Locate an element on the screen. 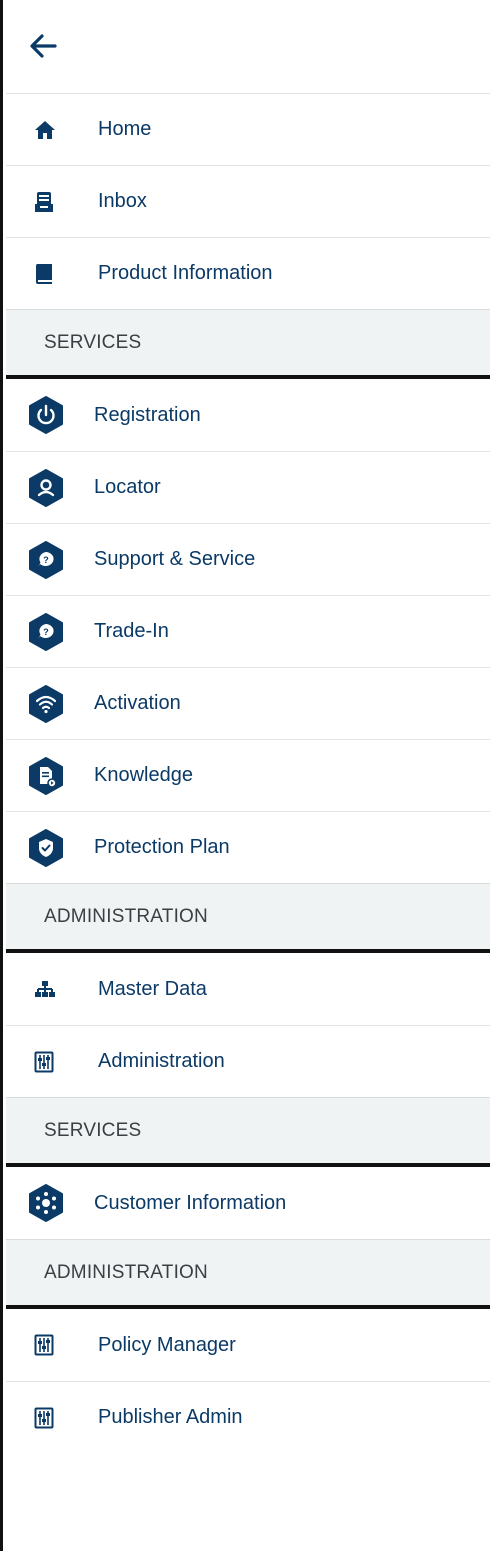 The image size is (490, 1551). nav-item-registration: Registration is located at coordinates (248, 415).